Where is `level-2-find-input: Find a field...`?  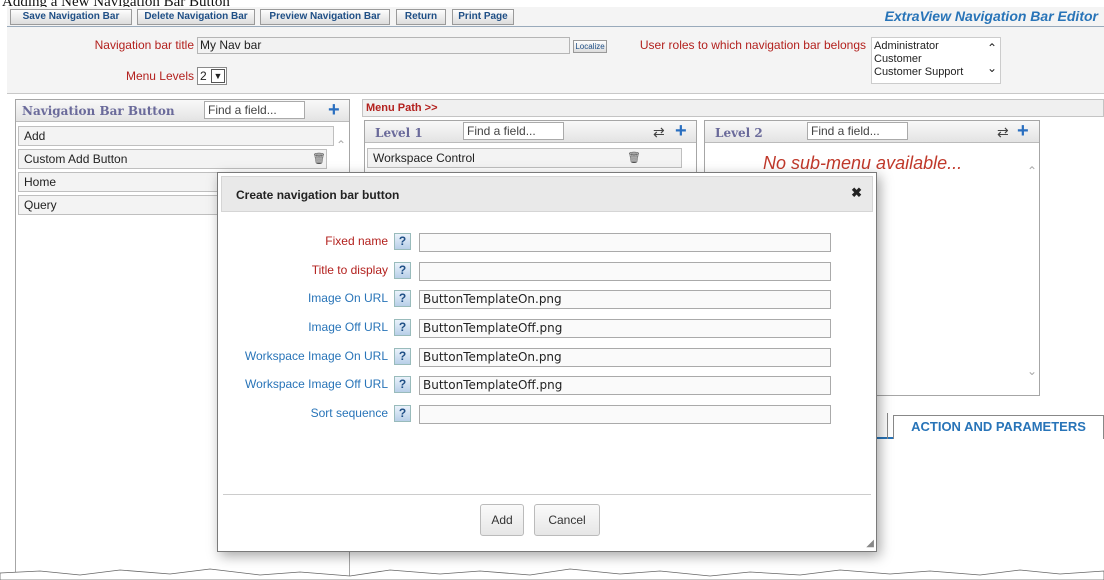 level-2-find-input: Find a field... is located at coordinates (857, 131).